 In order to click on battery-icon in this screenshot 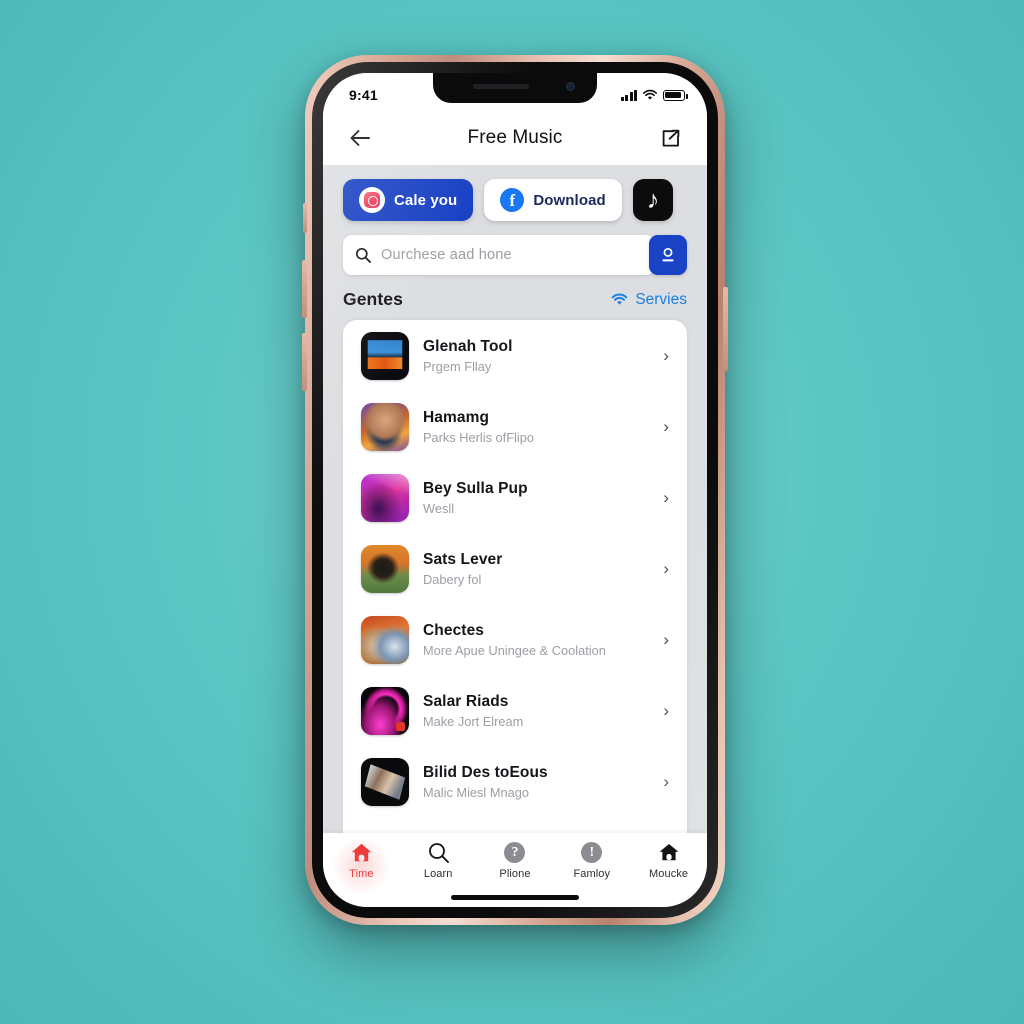, I will do `click(675, 95)`.